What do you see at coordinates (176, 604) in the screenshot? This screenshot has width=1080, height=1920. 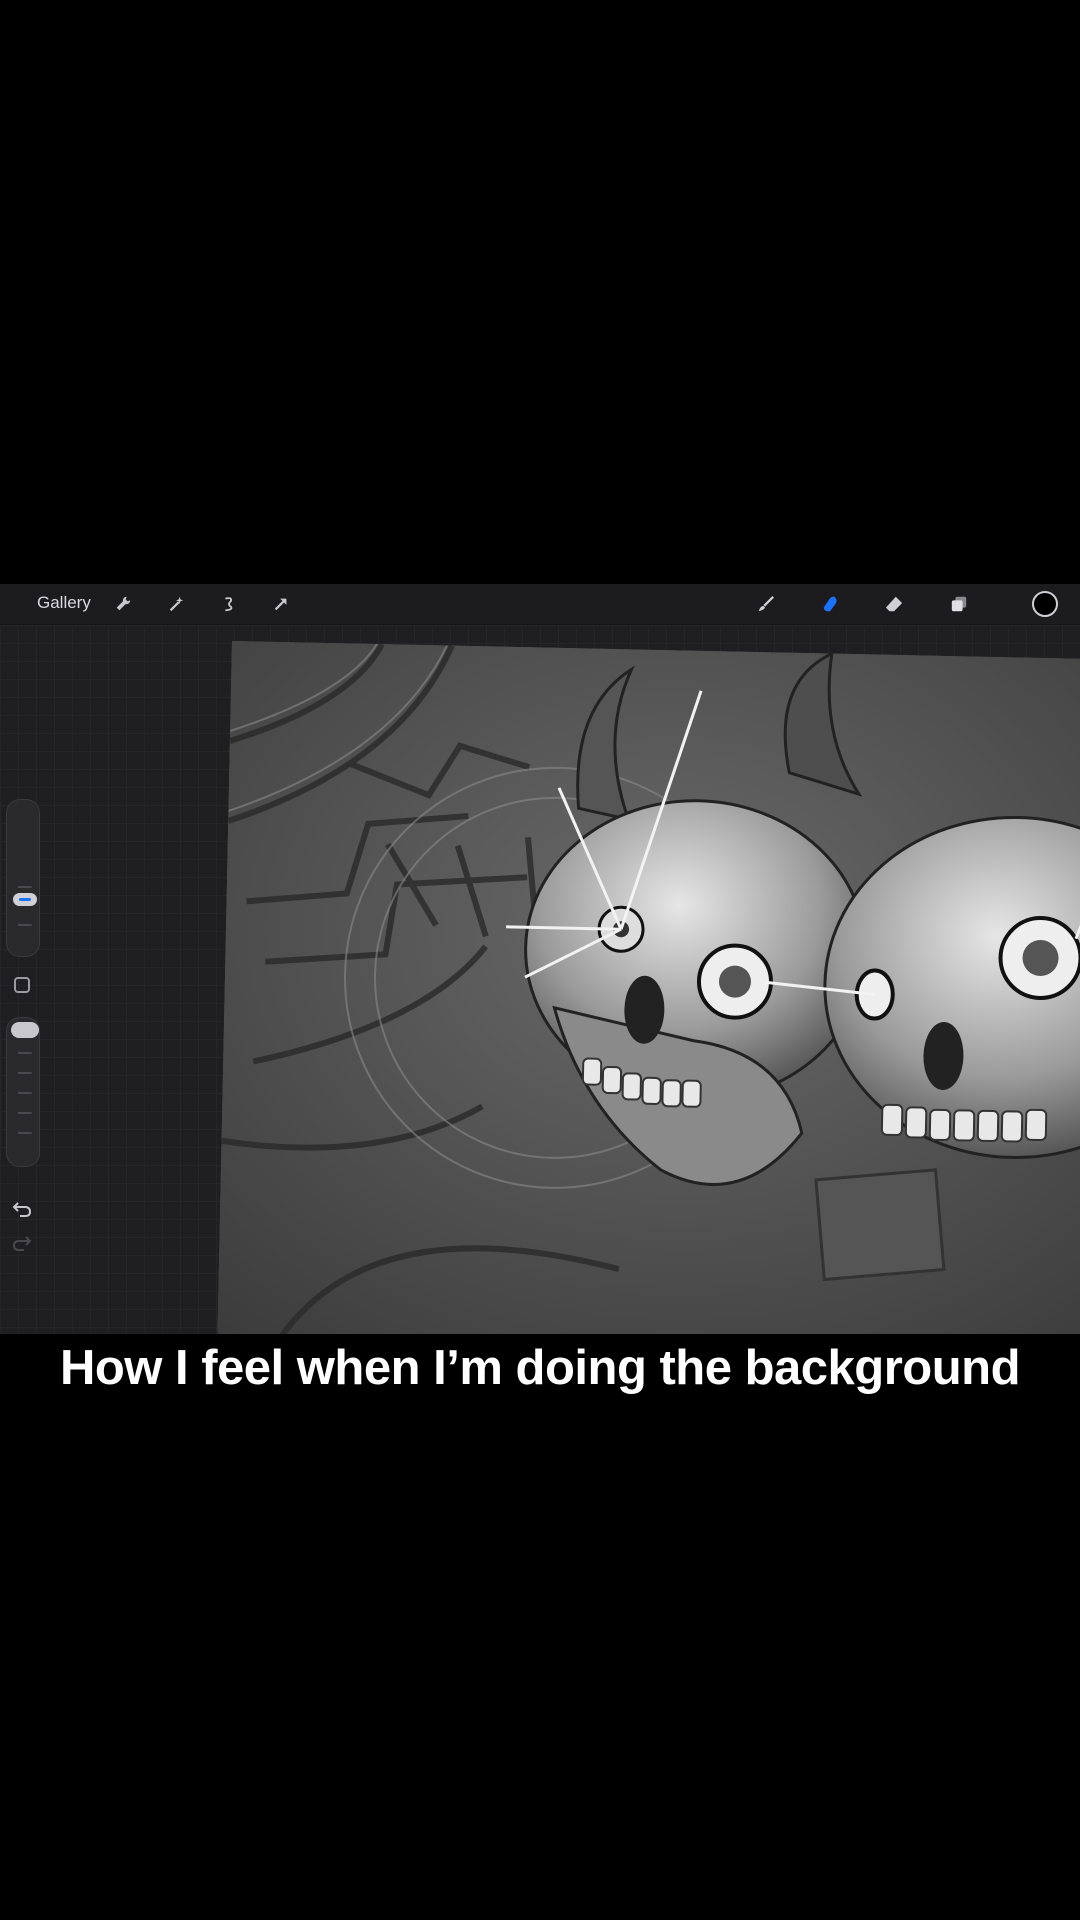 I see `magic-wand-icon` at bounding box center [176, 604].